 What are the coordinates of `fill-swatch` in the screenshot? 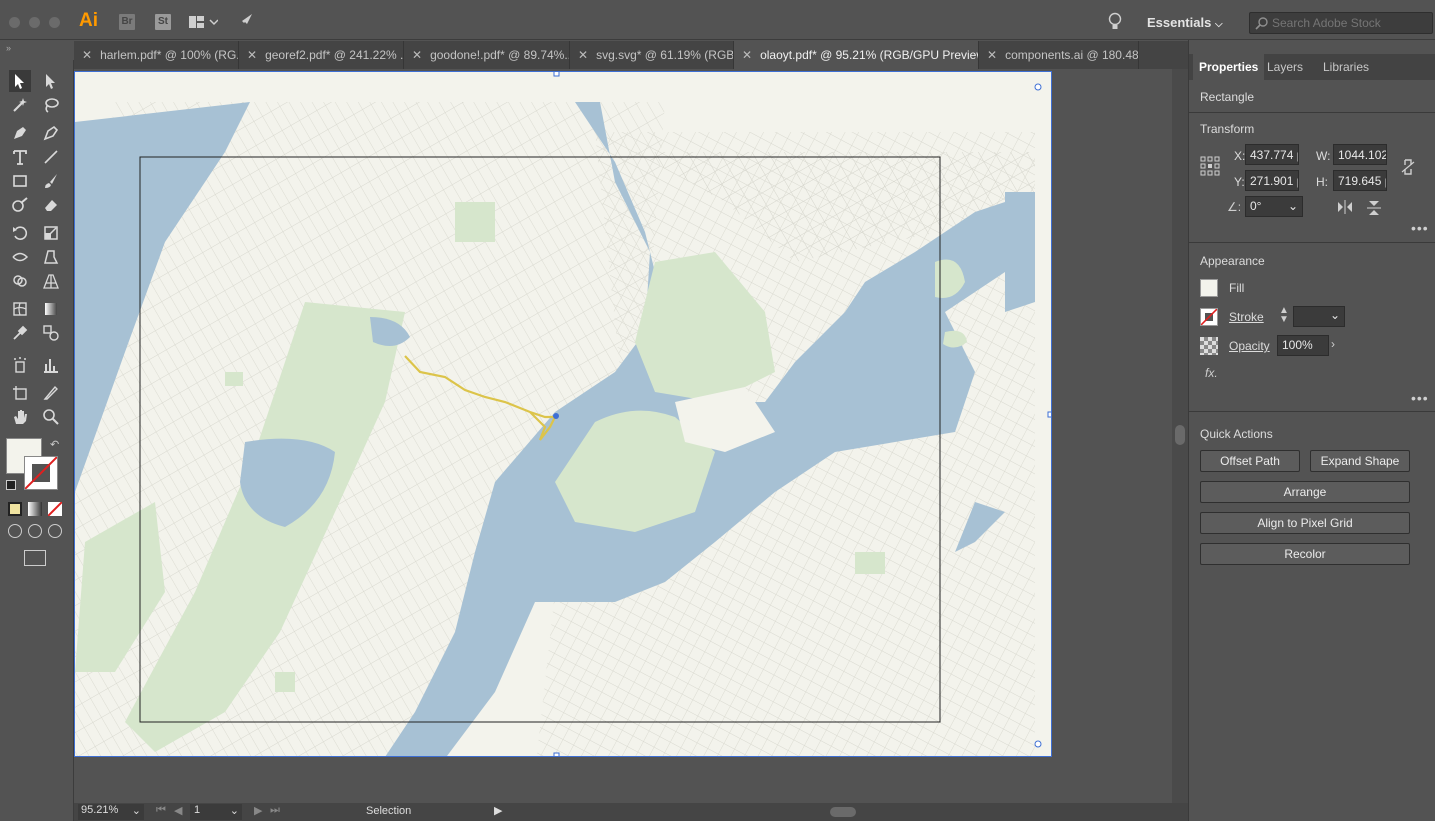 It's located at (1209, 288).